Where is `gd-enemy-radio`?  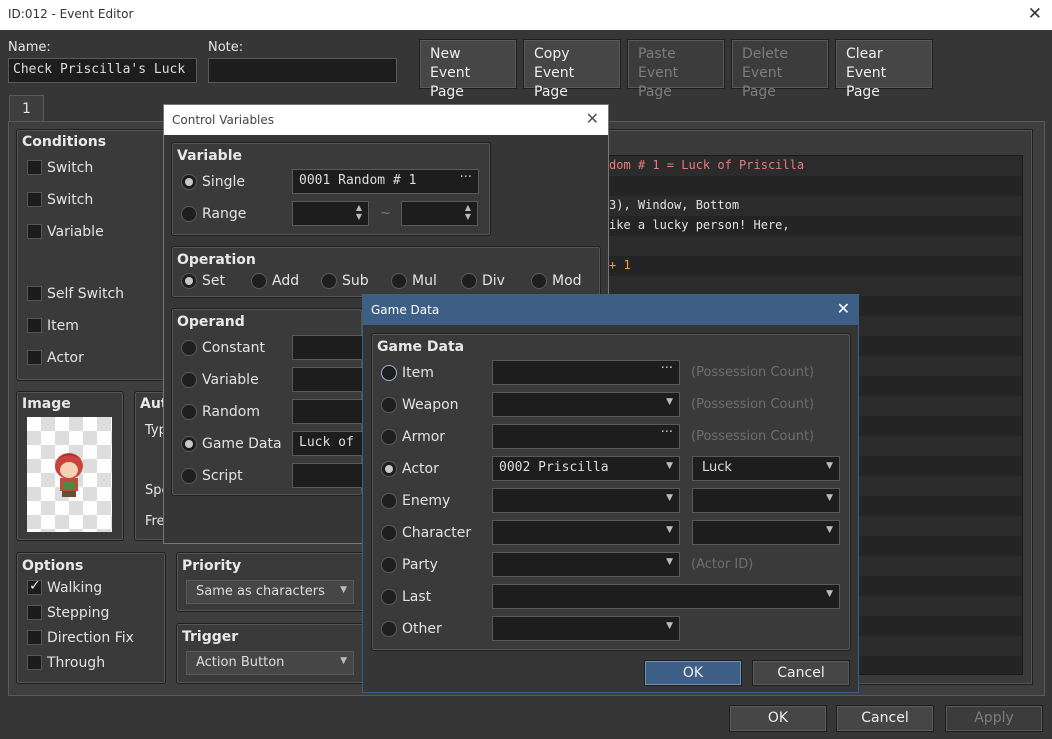 gd-enemy-radio is located at coordinates (389, 501).